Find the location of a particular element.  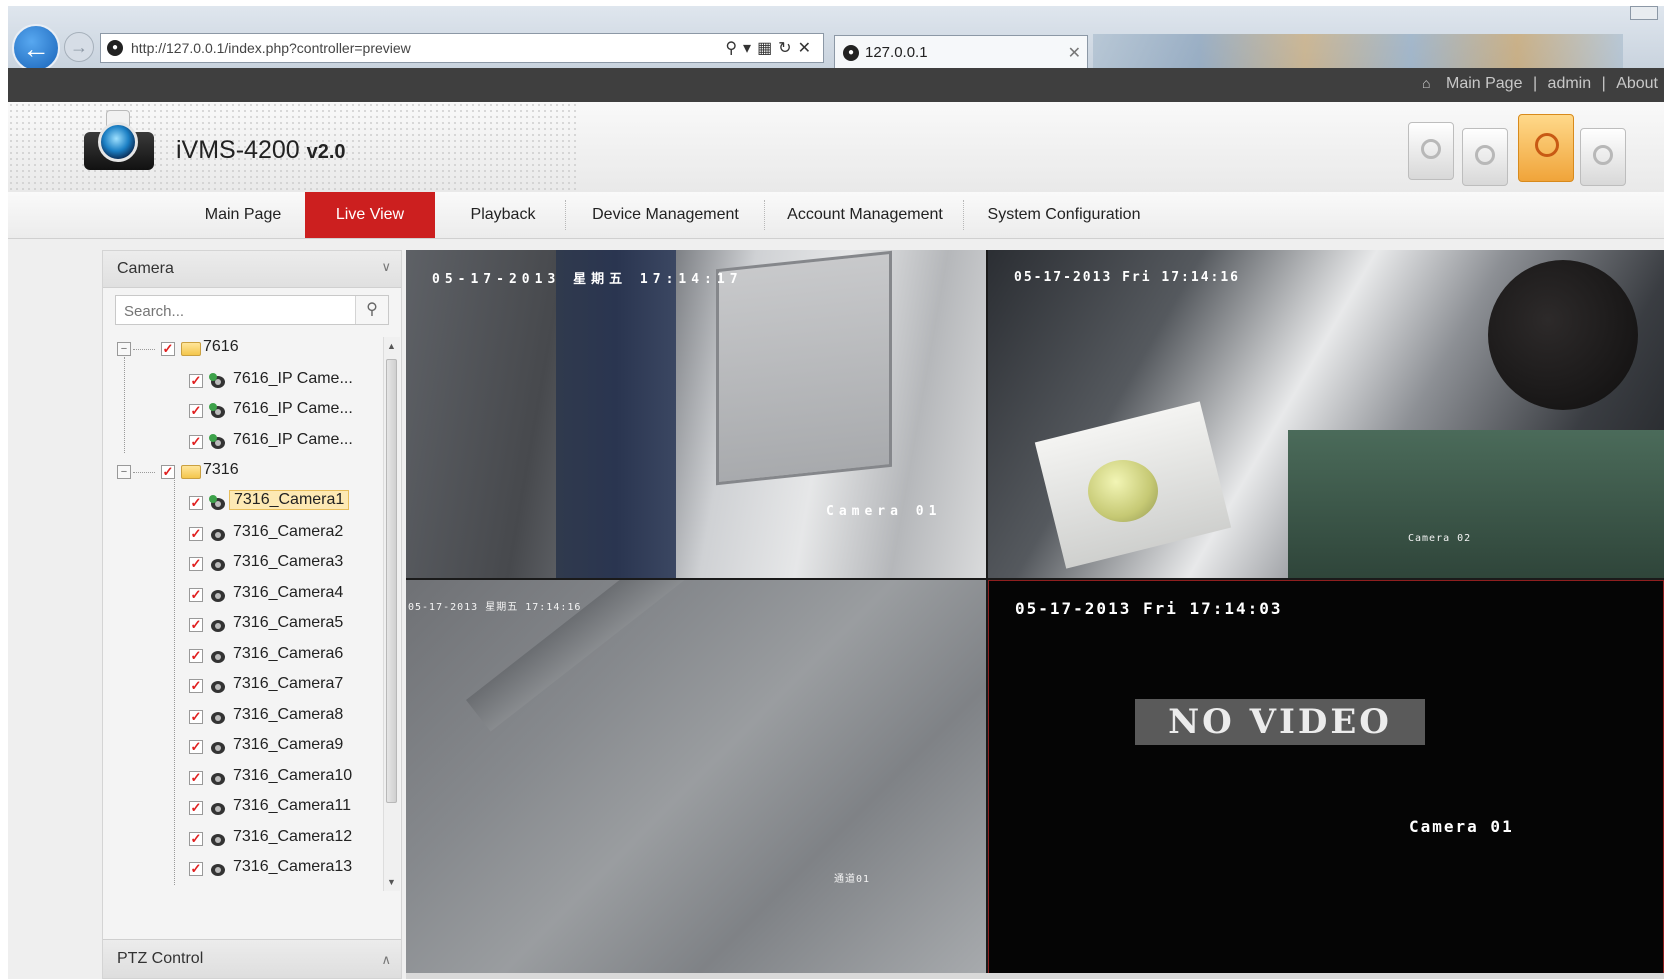

scroll-down-icon: ▼ is located at coordinates (391, 882).